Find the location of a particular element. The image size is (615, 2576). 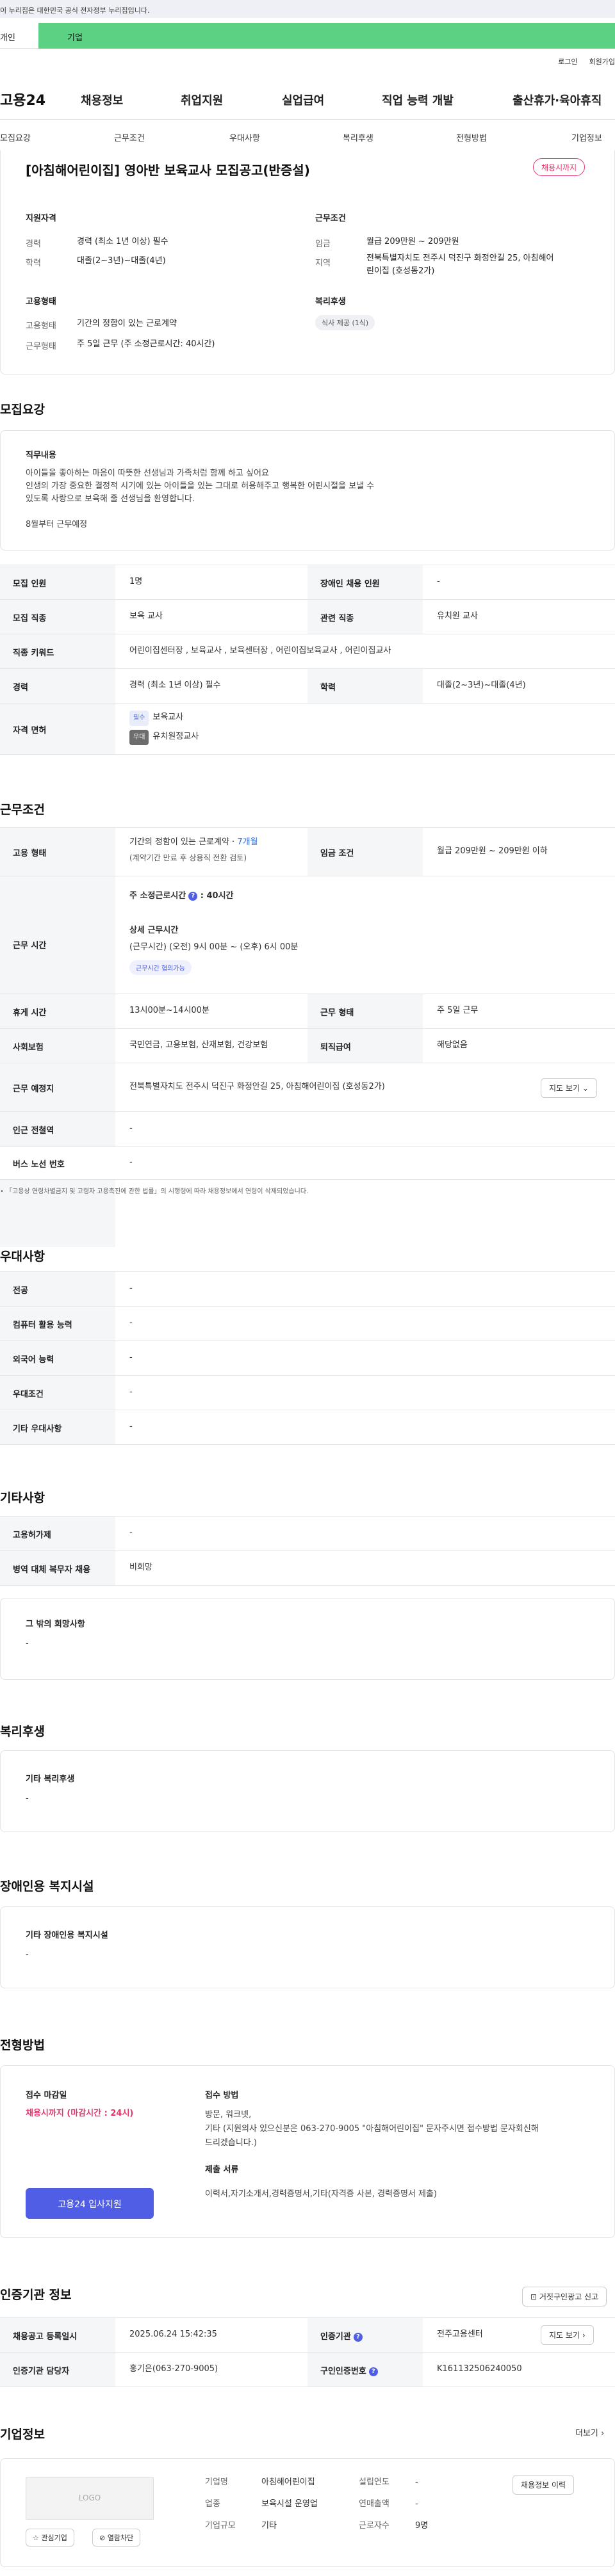

nav-parental-leave: 출산휴가·육아휴직 is located at coordinates (557, 100).